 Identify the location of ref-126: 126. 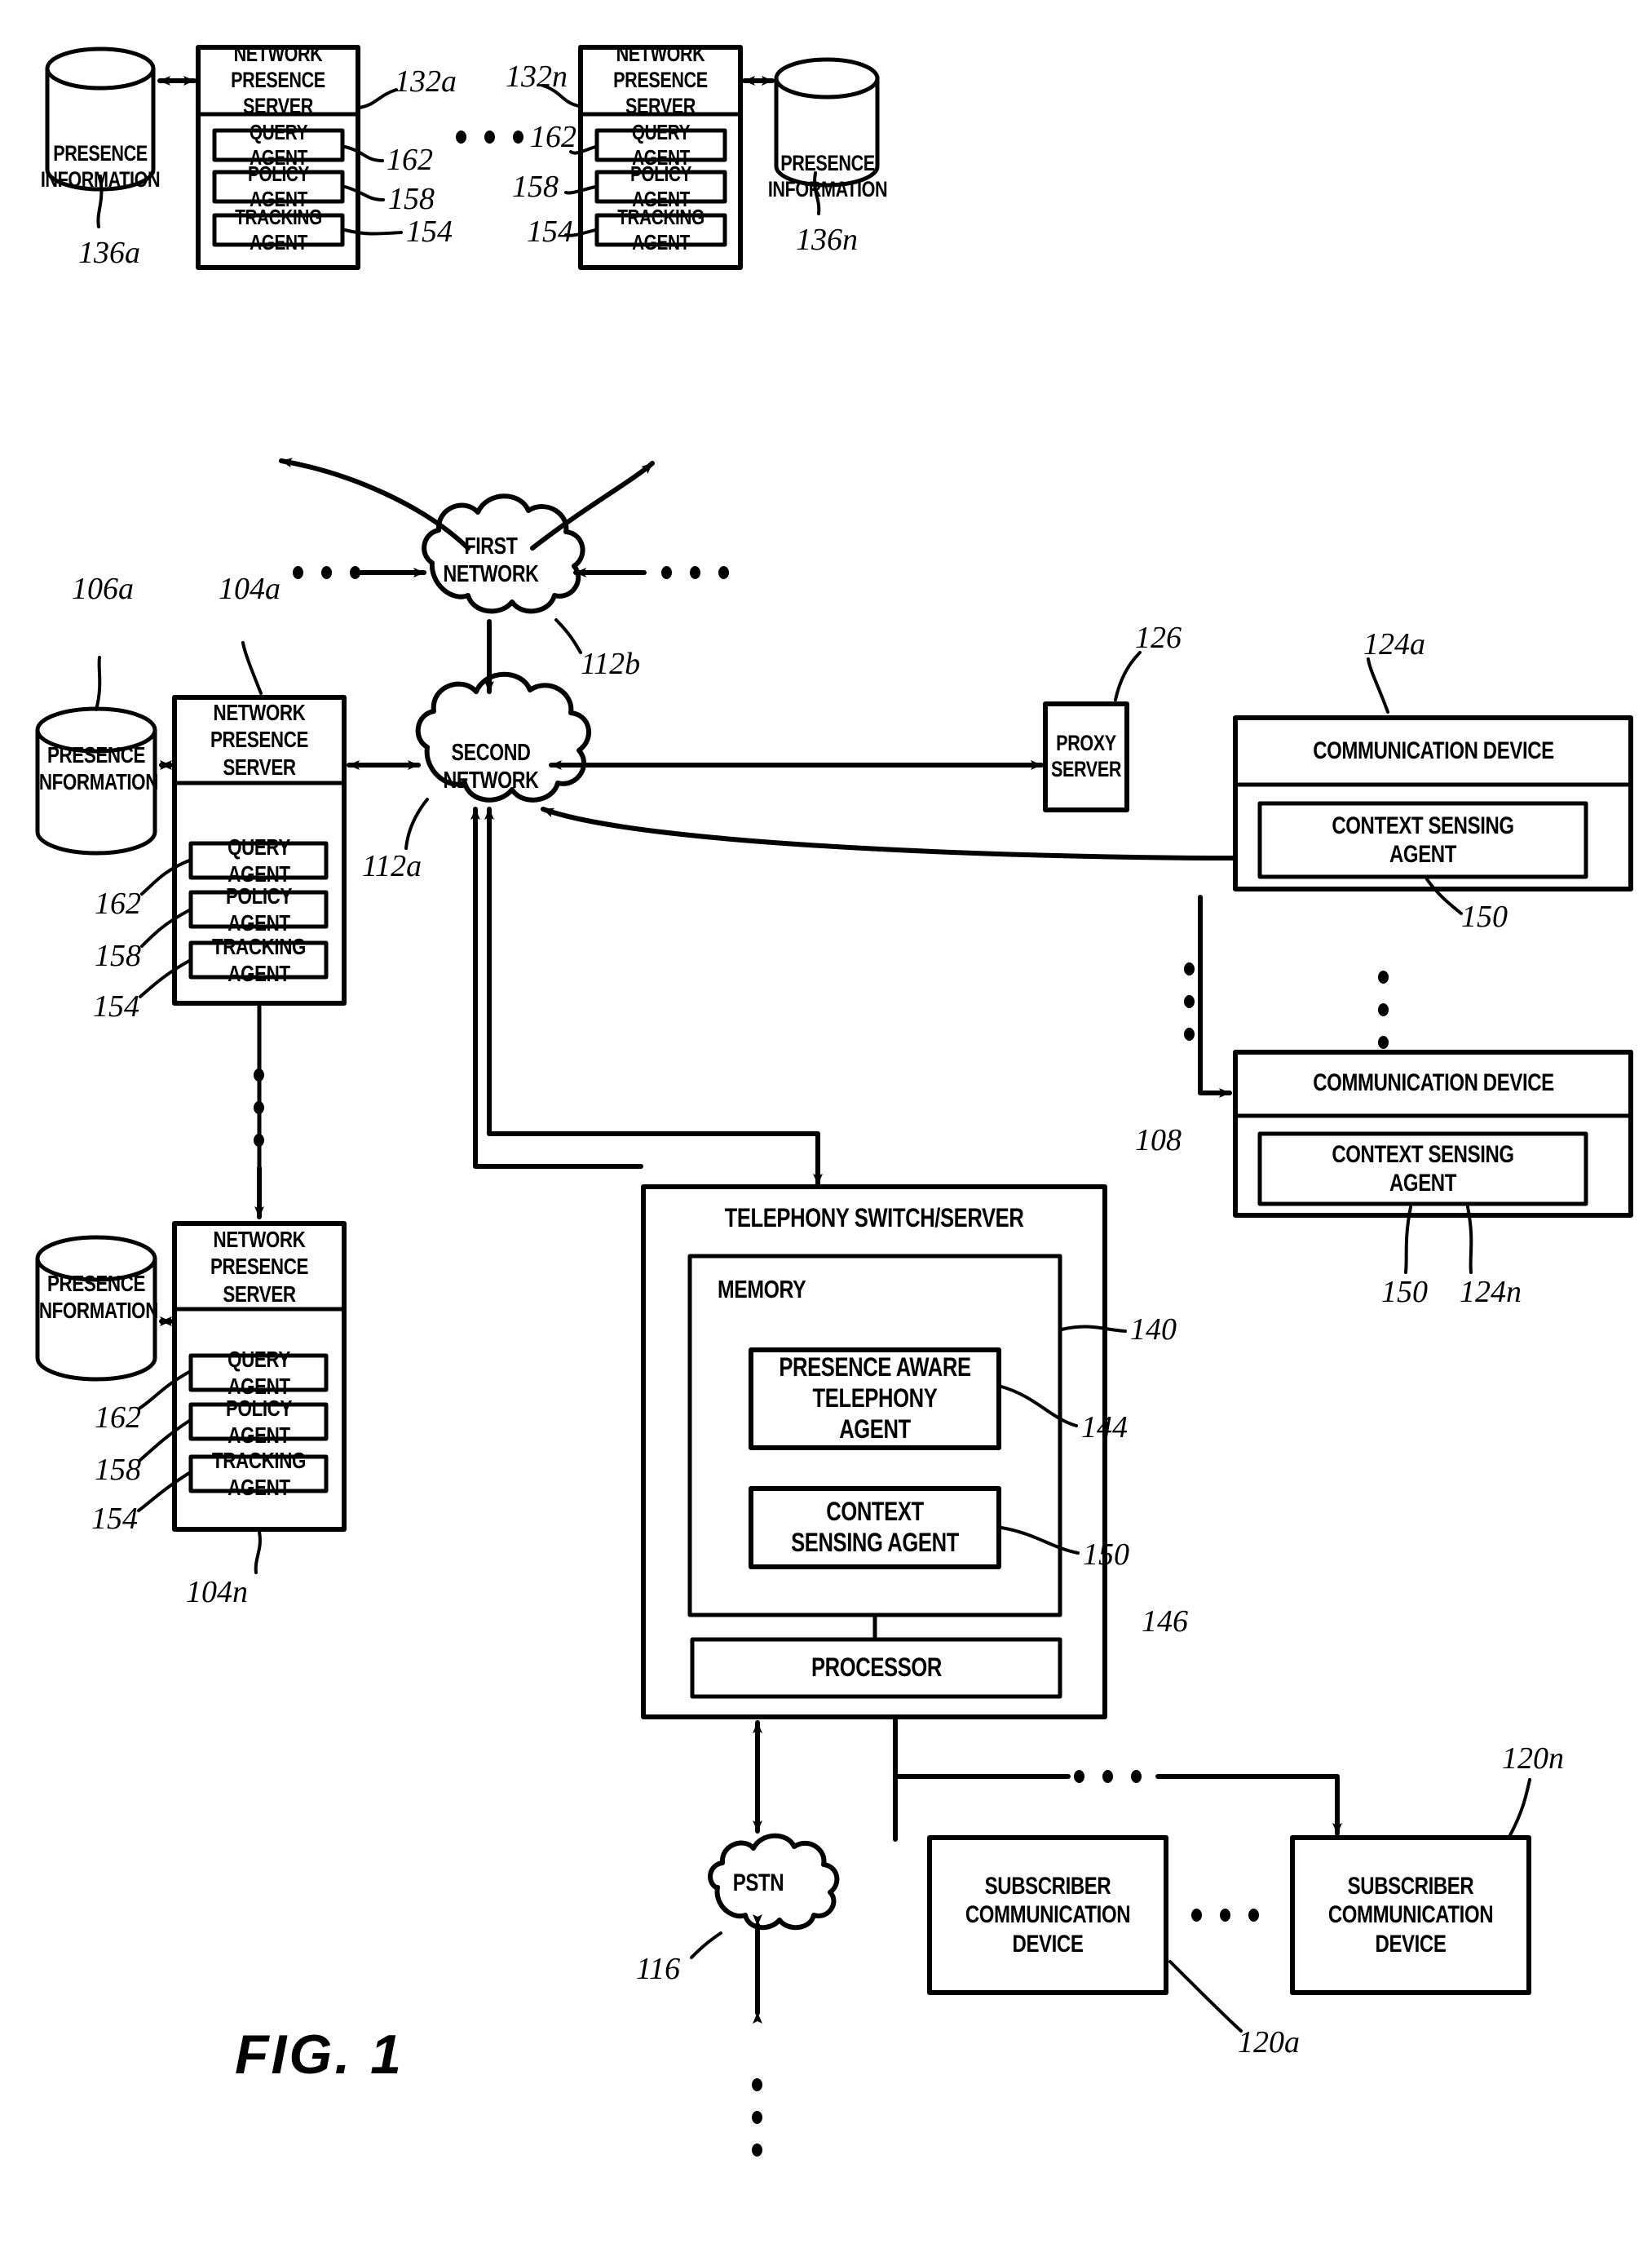
(1158, 638).